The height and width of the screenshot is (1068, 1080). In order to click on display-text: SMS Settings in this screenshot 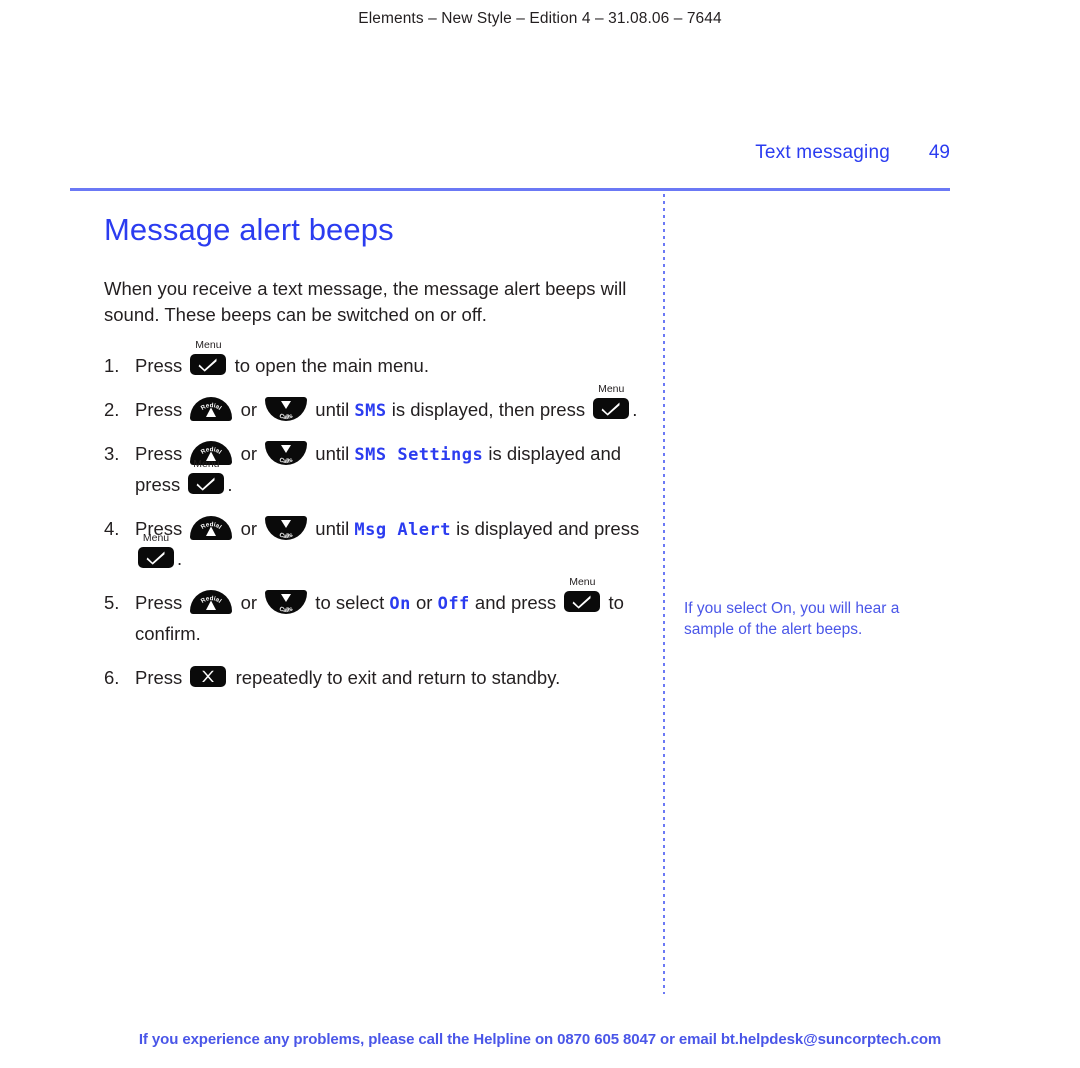, I will do `click(419, 455)`.